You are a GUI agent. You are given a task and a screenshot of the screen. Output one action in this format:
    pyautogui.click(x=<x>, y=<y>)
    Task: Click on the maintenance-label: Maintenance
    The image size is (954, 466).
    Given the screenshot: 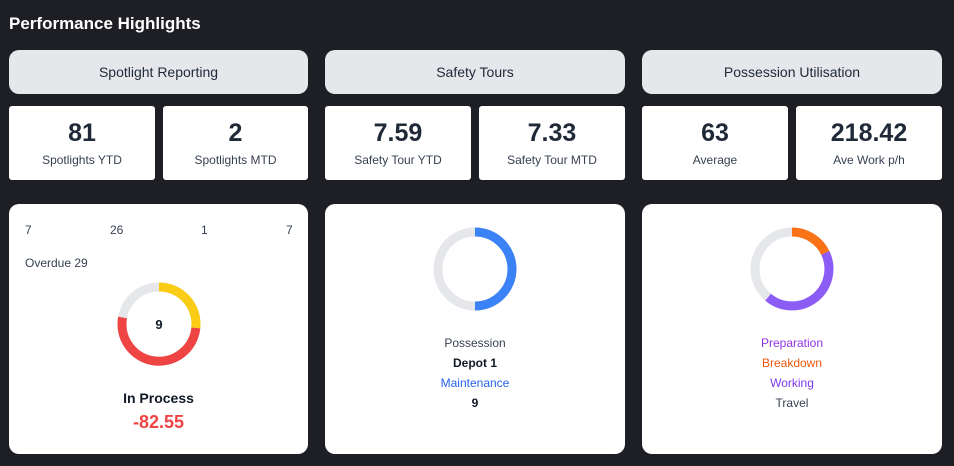 What is the action you would take?
    pyautogui.click(x=475, y=383)
    